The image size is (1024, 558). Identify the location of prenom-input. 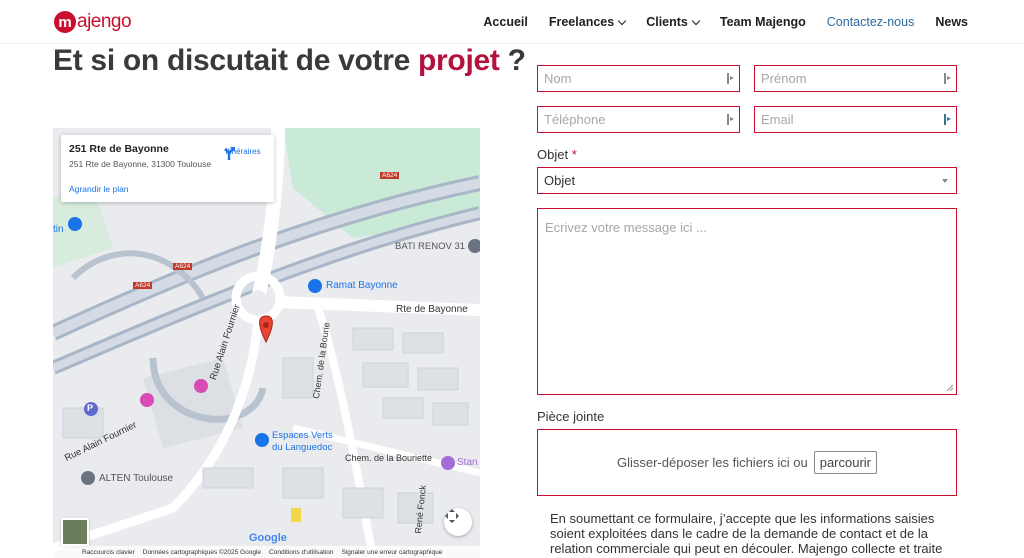
(855, 78).